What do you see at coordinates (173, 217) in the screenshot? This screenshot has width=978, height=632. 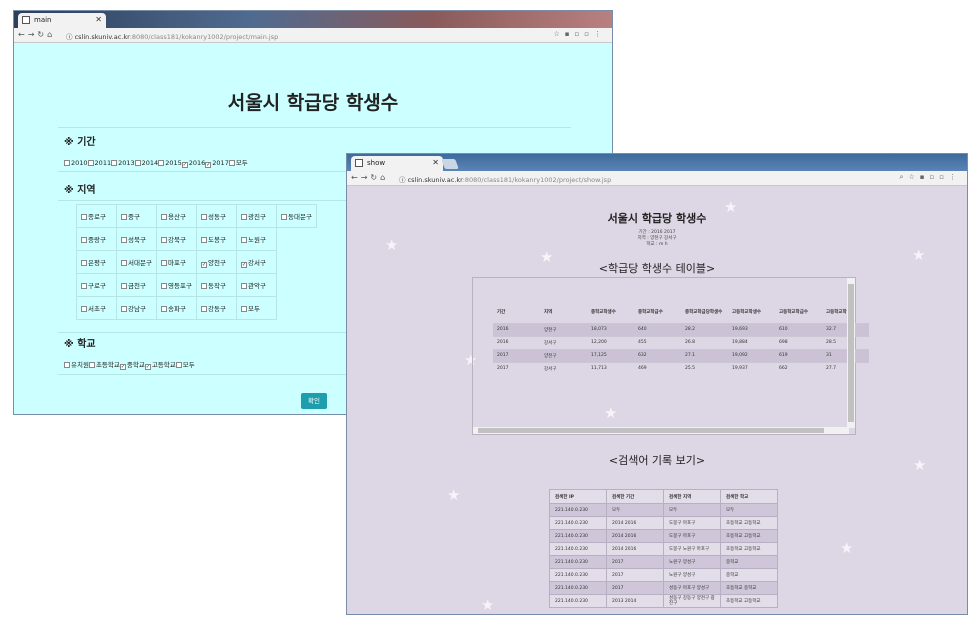 I see `region-option: 용산구` at bounding box center [173, 217].